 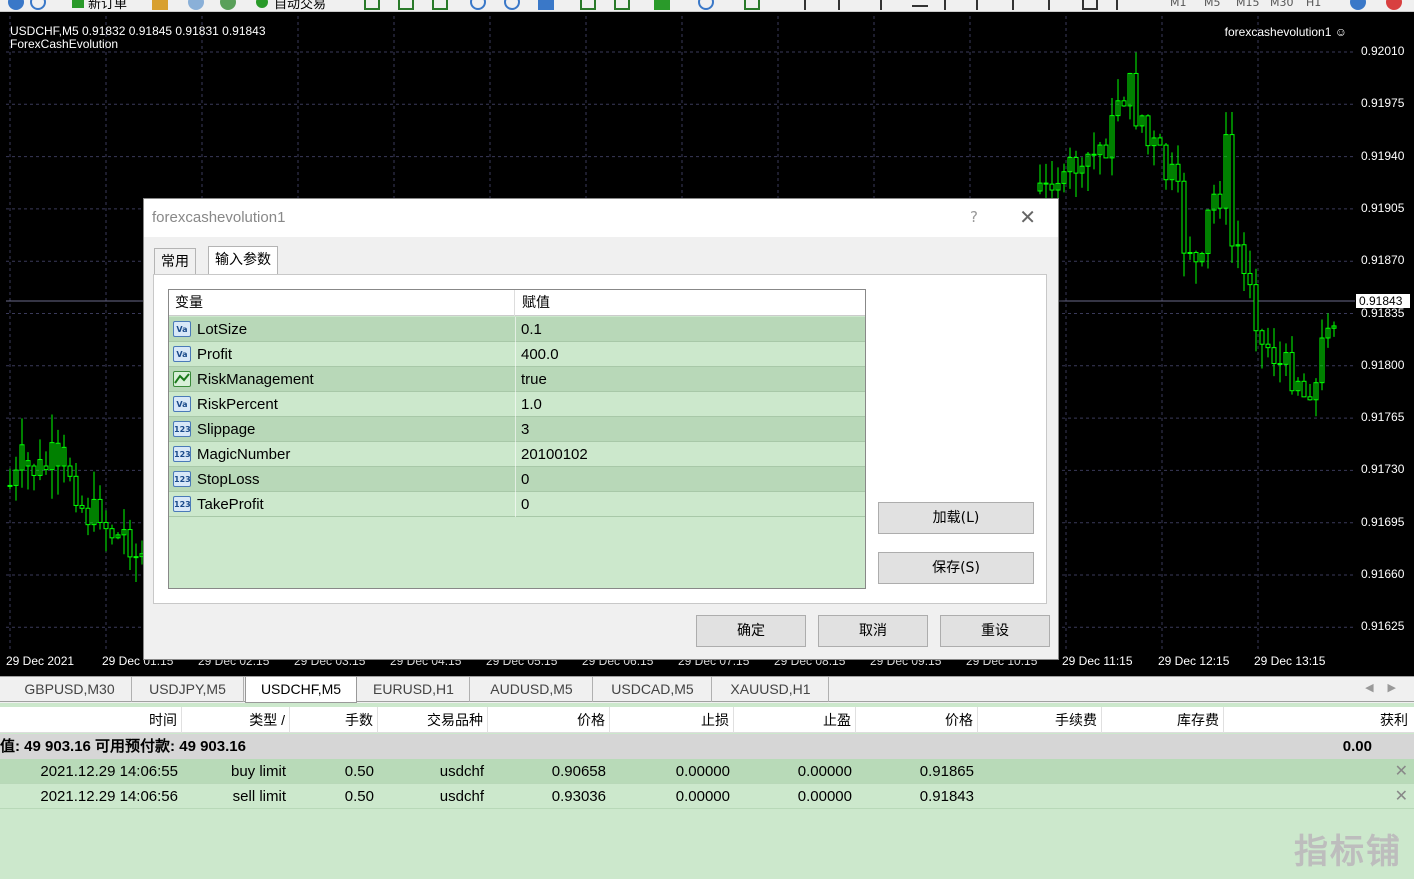 What do you see at coordinates (525, 429) in the screenshot?
I see `param-value: 3` at bounding box center [525, 429].